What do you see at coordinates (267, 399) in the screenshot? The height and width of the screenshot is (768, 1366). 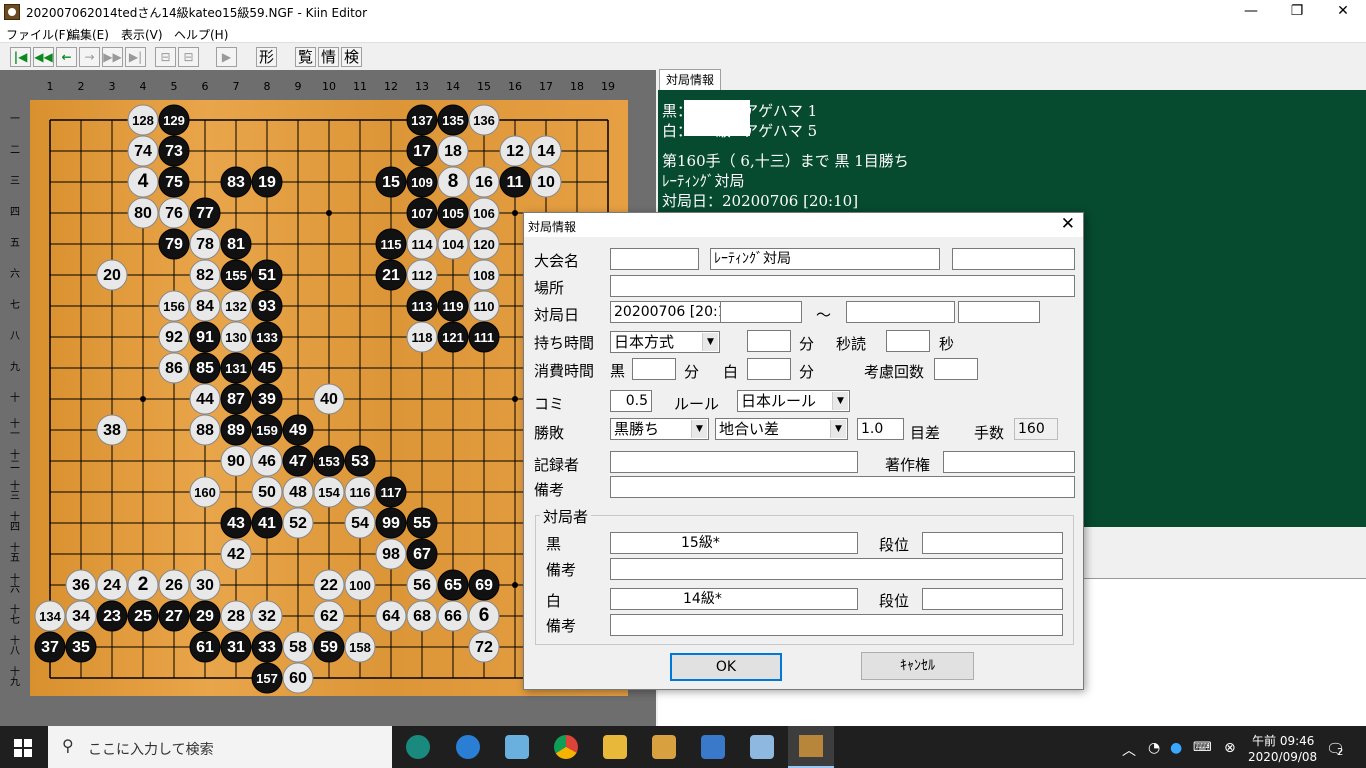 I see `black-stone: 39` at bounding box center [267, 399].